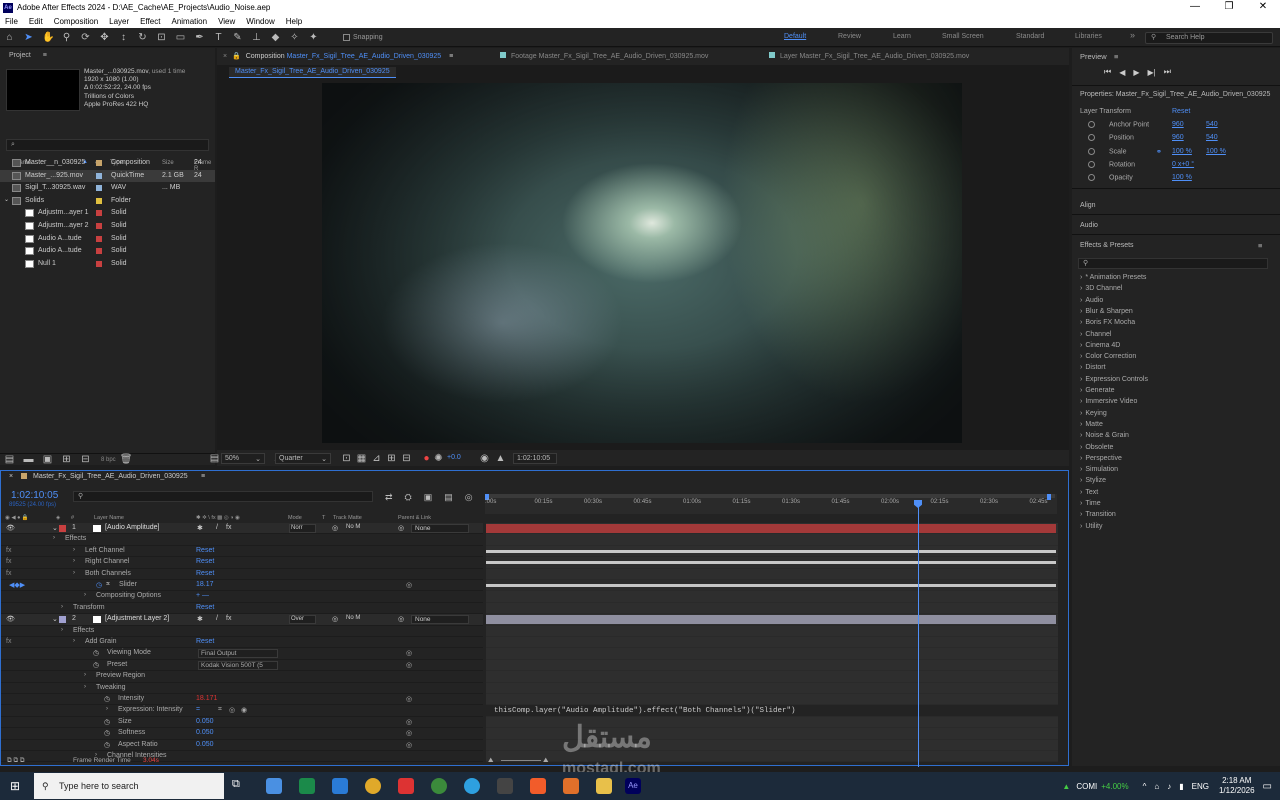 Image resolution: width=1280 pixels, height=800 pixels. I want to click on snapping-checkbox, so click(346, 37).